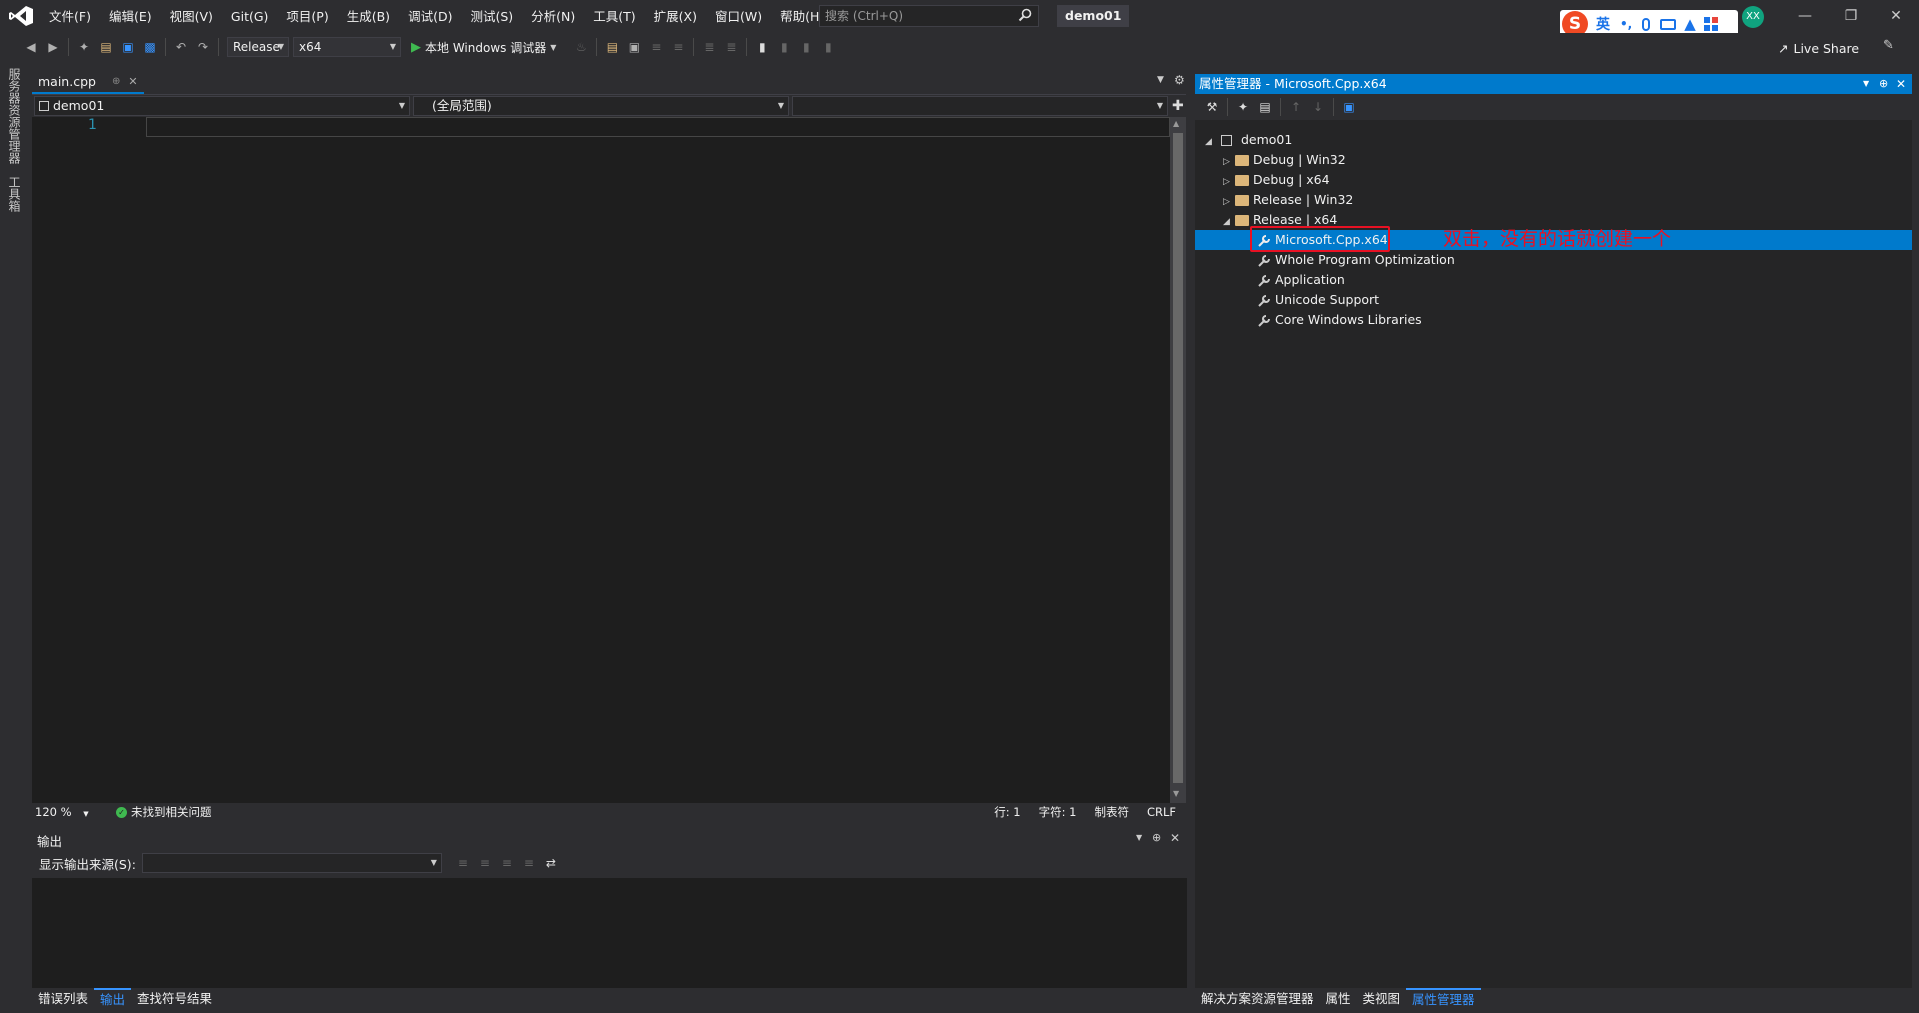  Describe the element at coordinates (222, 105) in the screenshot. I see `project-scope-select: demo01 ▼` at that location.